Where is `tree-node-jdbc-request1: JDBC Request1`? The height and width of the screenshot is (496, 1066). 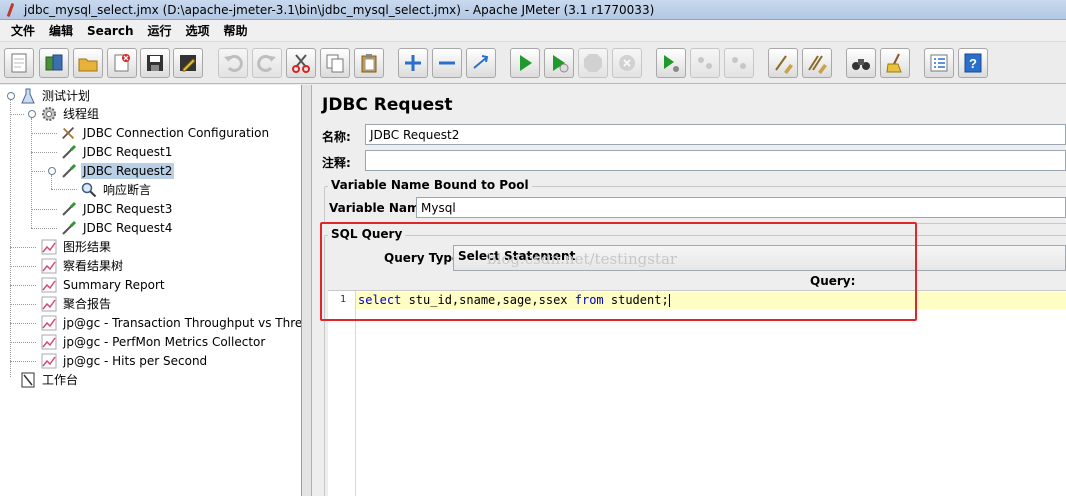
tree-node-jdbc-request1: JDBC Request1 is located at coordinates (117, 151).